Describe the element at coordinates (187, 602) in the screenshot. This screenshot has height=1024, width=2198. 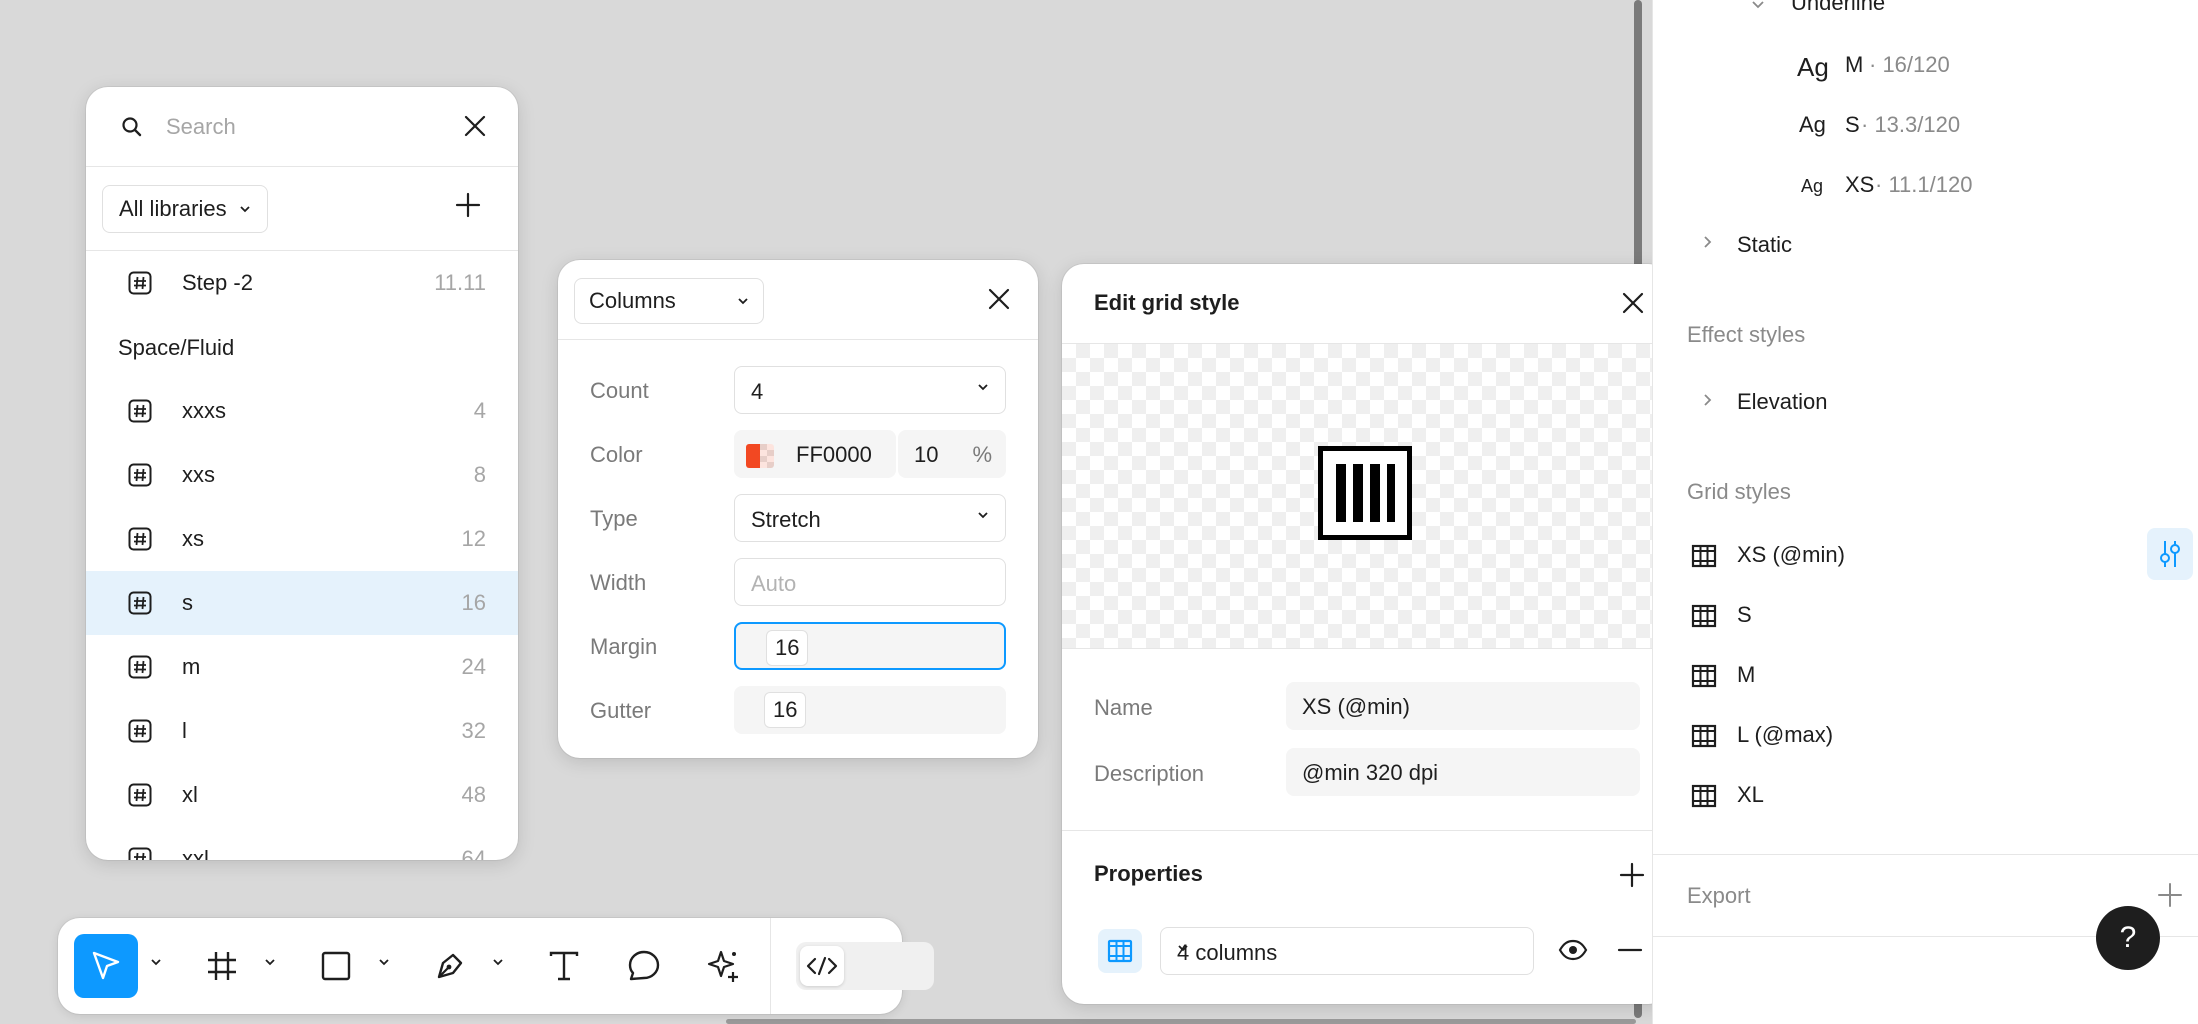
I see `list-item-name: s` at that location.